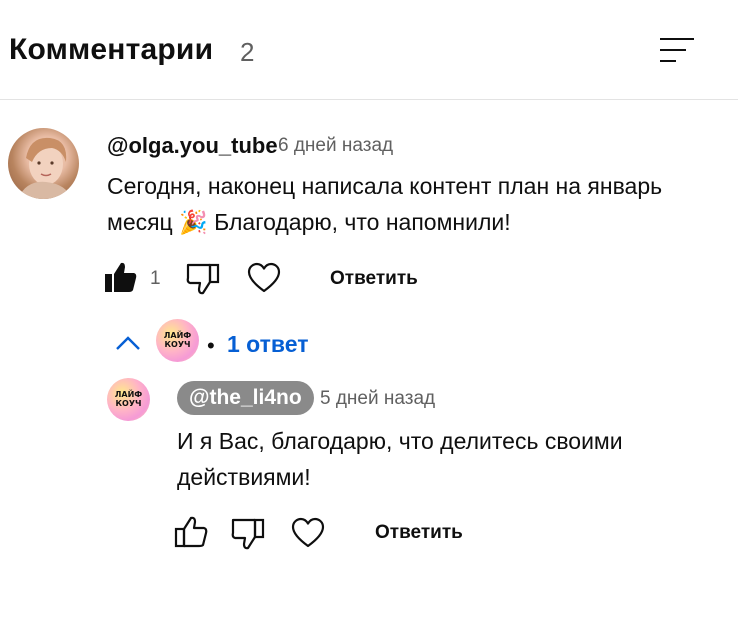 This screenshot has height=643, width=738. I want to click on reply-author-chip: @the_li4no, so click(245, 398).